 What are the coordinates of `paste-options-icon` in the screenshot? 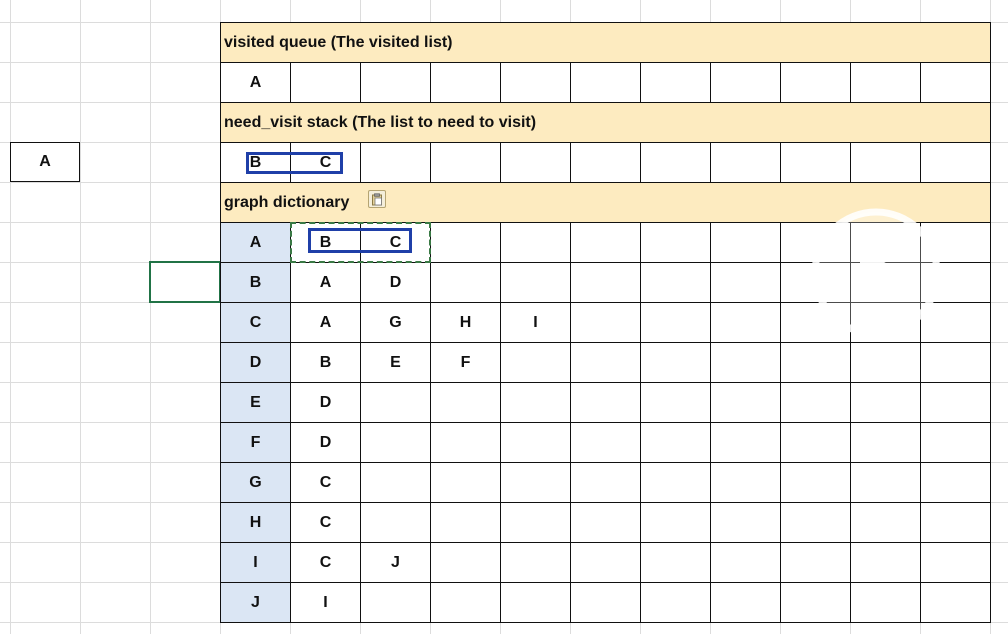 It's located at (377, 199).